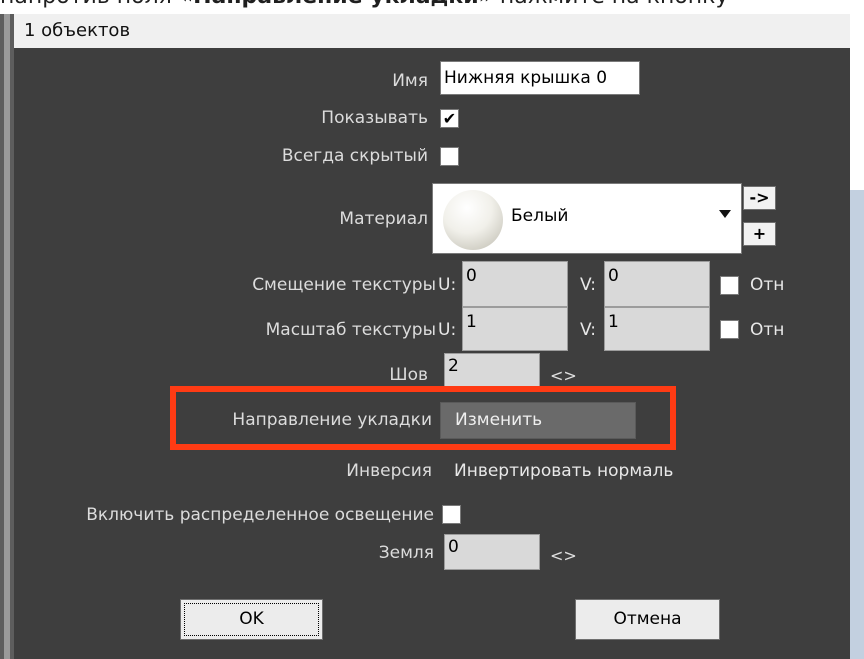 Image resolution: width=864 pixels, height=659 pixels. What do you see at coordinates (563, 471) in the screenshot?
I see `invert-normal-link: Инвертировать нормаль` at bounding box center [563, 471].